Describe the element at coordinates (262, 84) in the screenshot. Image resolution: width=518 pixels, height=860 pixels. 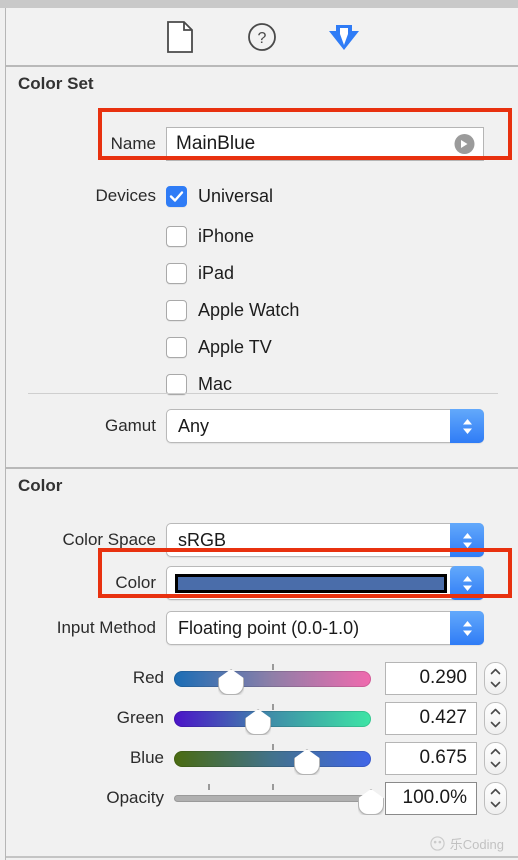
I see `section-header-color-set: Color Set` at that location.